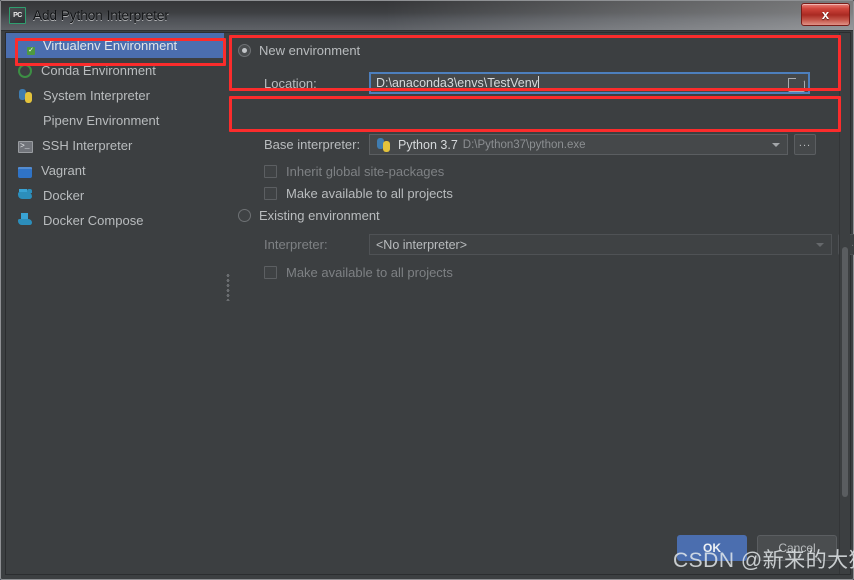 The image size is (854, 580). What do you see at coordinates (31, 50) in the screenshot?
I see `virtualenv-python-icon: ✓` at bounding box center [31, 50].